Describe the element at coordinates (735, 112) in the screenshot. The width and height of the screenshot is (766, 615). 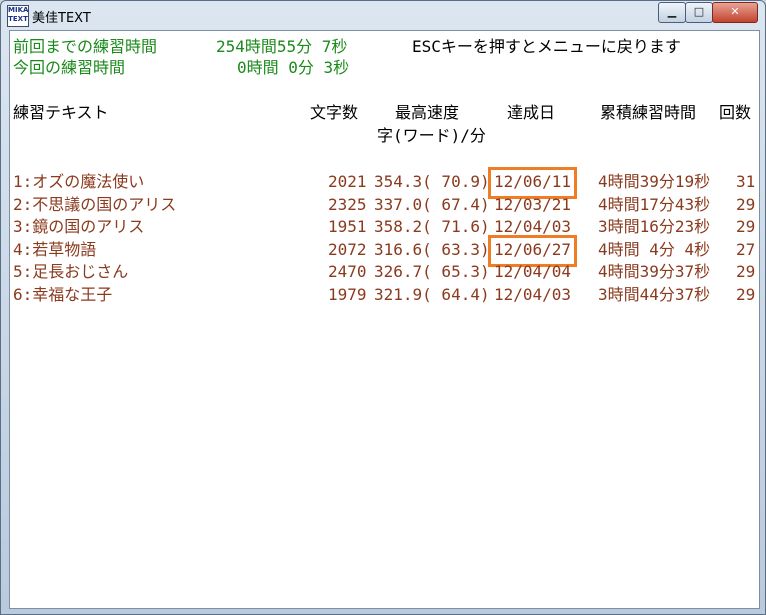
I see `column-header-count: 回数` at that location.